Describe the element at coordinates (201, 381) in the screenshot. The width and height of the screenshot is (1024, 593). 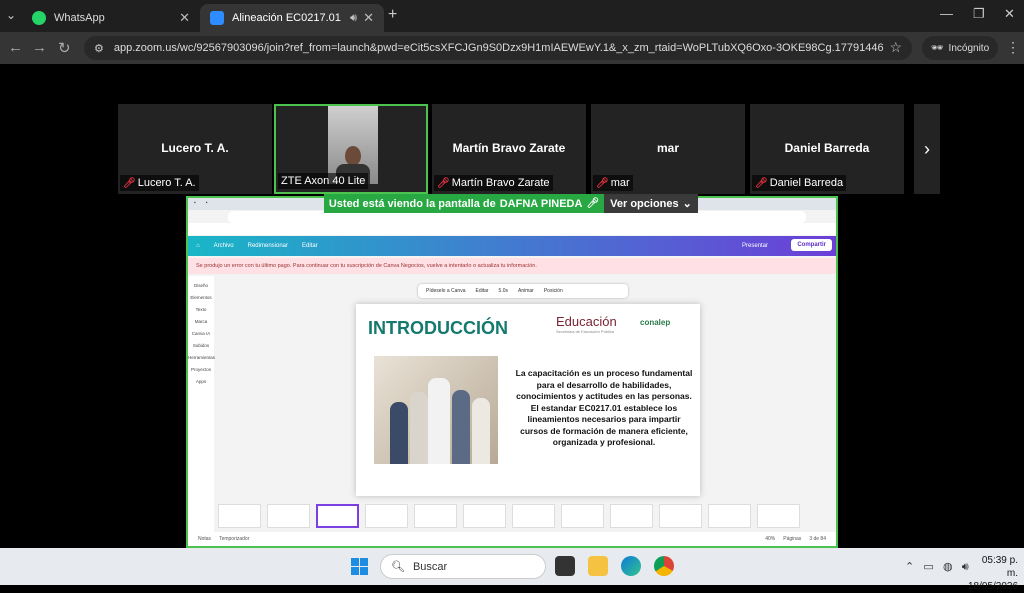
I see `sidebar-item-apps: Apps` at that location.